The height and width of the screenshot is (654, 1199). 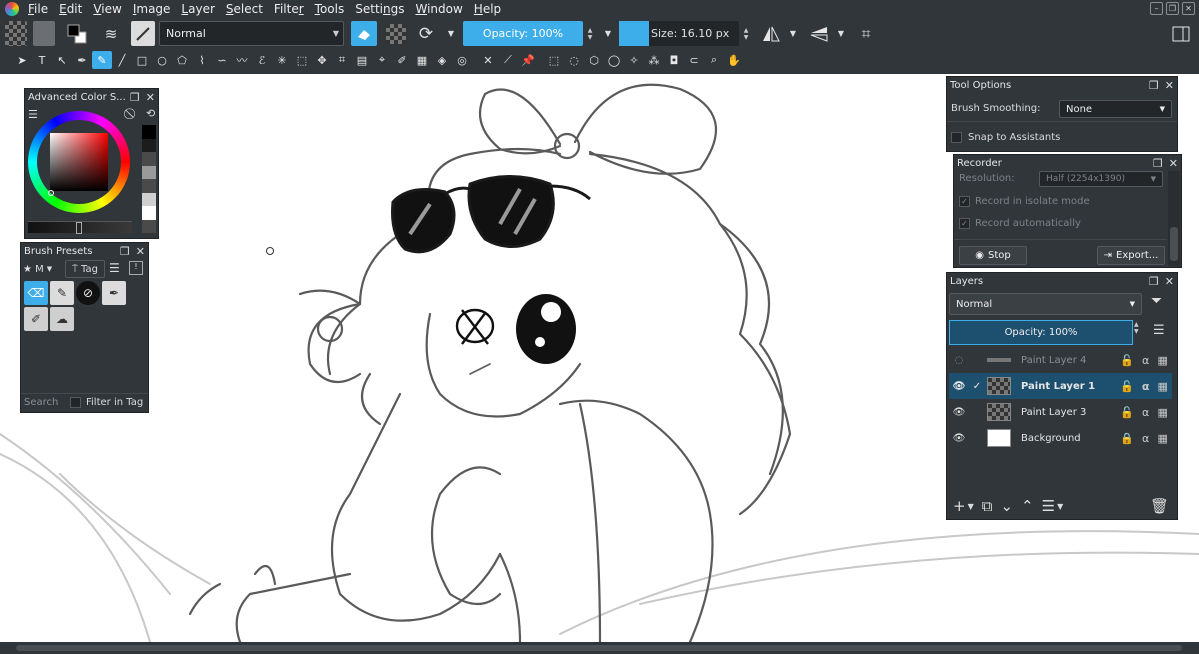 What do you see at coordinates (462, 60) in the screenshot?
I see `enclose-fill-tool-icon: ◎` at bounding box center [462, 60].